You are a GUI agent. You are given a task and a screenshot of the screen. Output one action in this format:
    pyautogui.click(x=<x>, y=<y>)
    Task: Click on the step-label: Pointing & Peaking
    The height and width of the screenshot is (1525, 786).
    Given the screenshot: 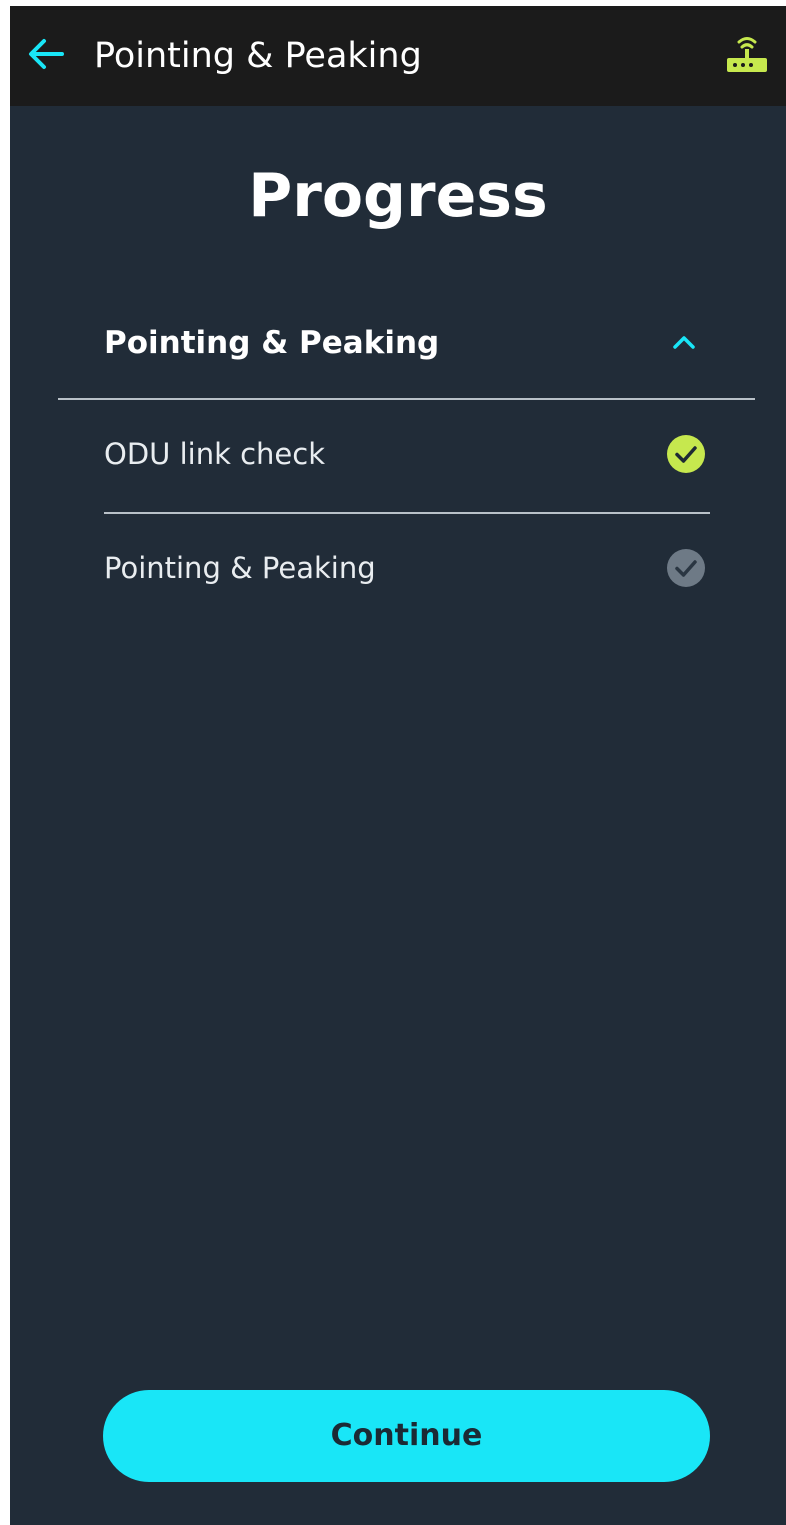 What is the action you would take?
    pyautogui.click(x=240, y=568)
    